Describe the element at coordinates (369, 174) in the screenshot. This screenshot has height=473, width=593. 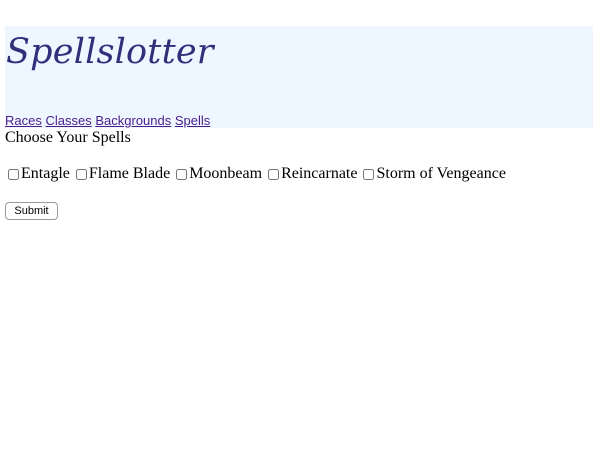
I see `spell-checkbox-storm-of-vengeance` at that location.